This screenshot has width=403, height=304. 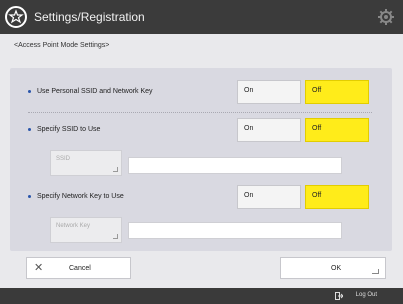 I want to click on row-label-personal-ssid: Use Personal SSID and Network Key, so click(x=90, y=91).